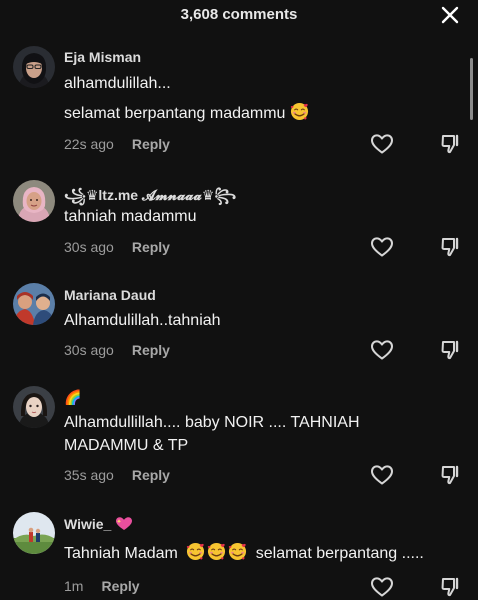 This screenshot has width=478, height=600. I want to click on sparkling-heart-icon, so click(124, 523).